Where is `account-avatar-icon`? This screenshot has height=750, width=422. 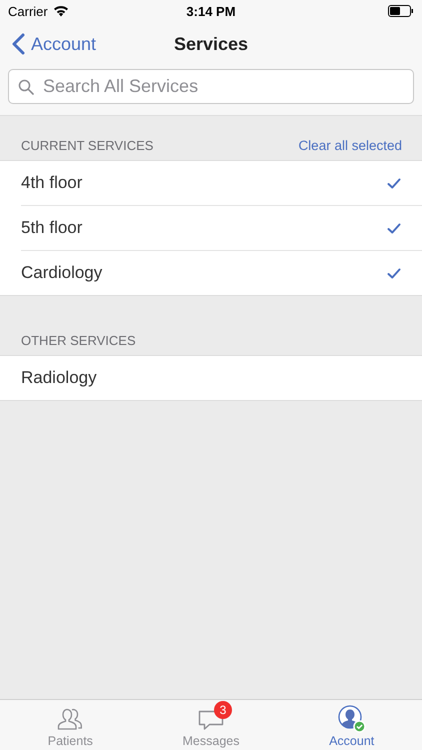 account-avatar-icon is located at coordinates (352, 719).